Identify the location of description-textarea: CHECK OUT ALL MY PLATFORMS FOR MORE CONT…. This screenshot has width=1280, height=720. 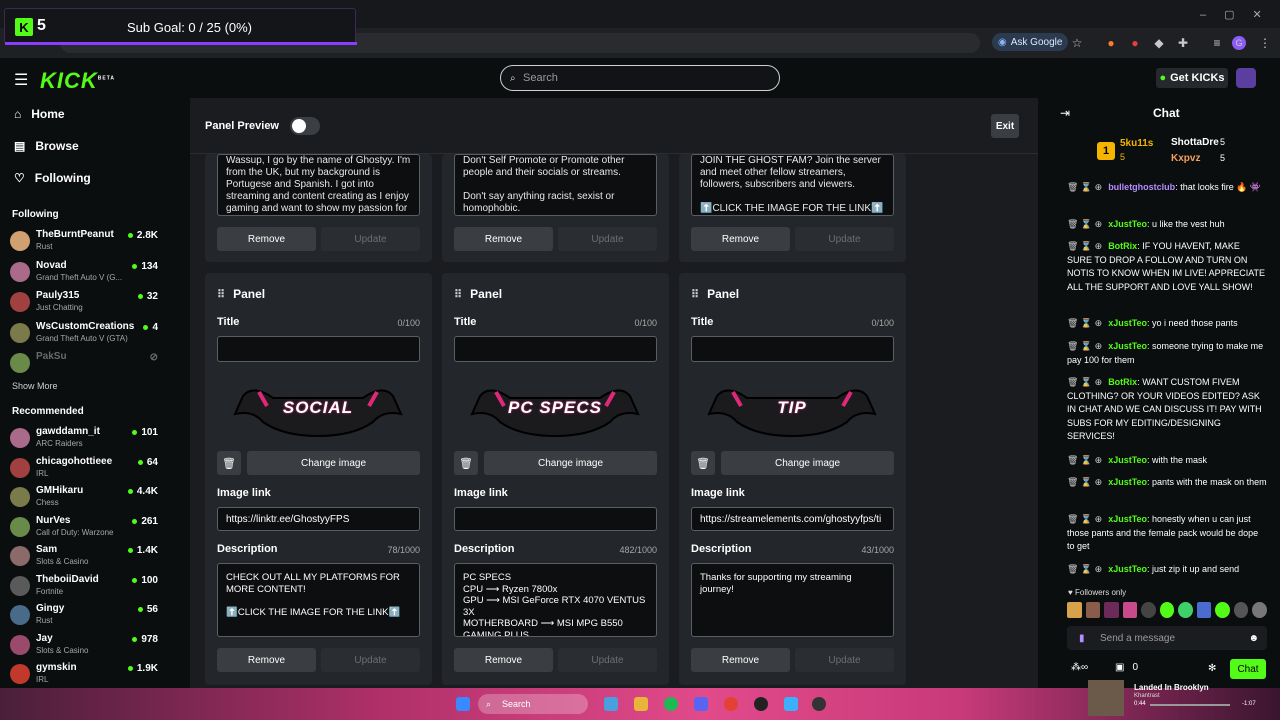
(318, 600).